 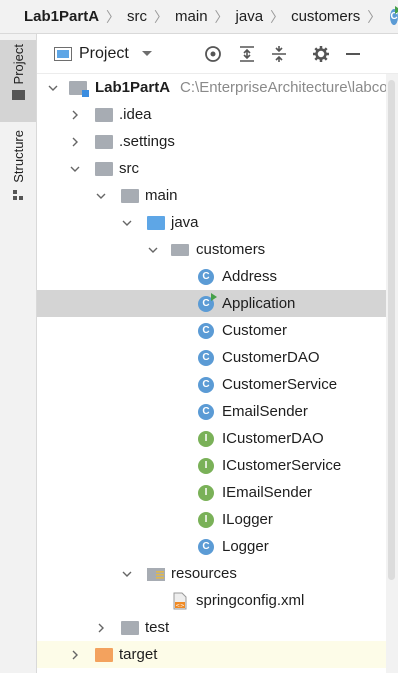 I want to click on tree-row-resources: resources, so click(x=211, y=573).